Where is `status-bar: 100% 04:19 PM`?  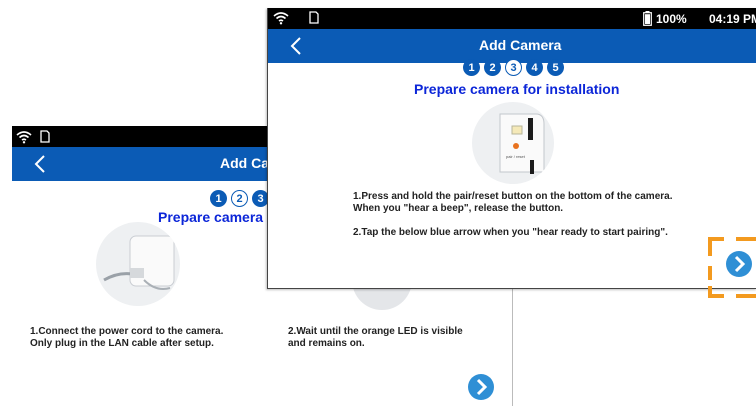
status-bar: 100% 04:19 PM is located at coordinates (512, 18).